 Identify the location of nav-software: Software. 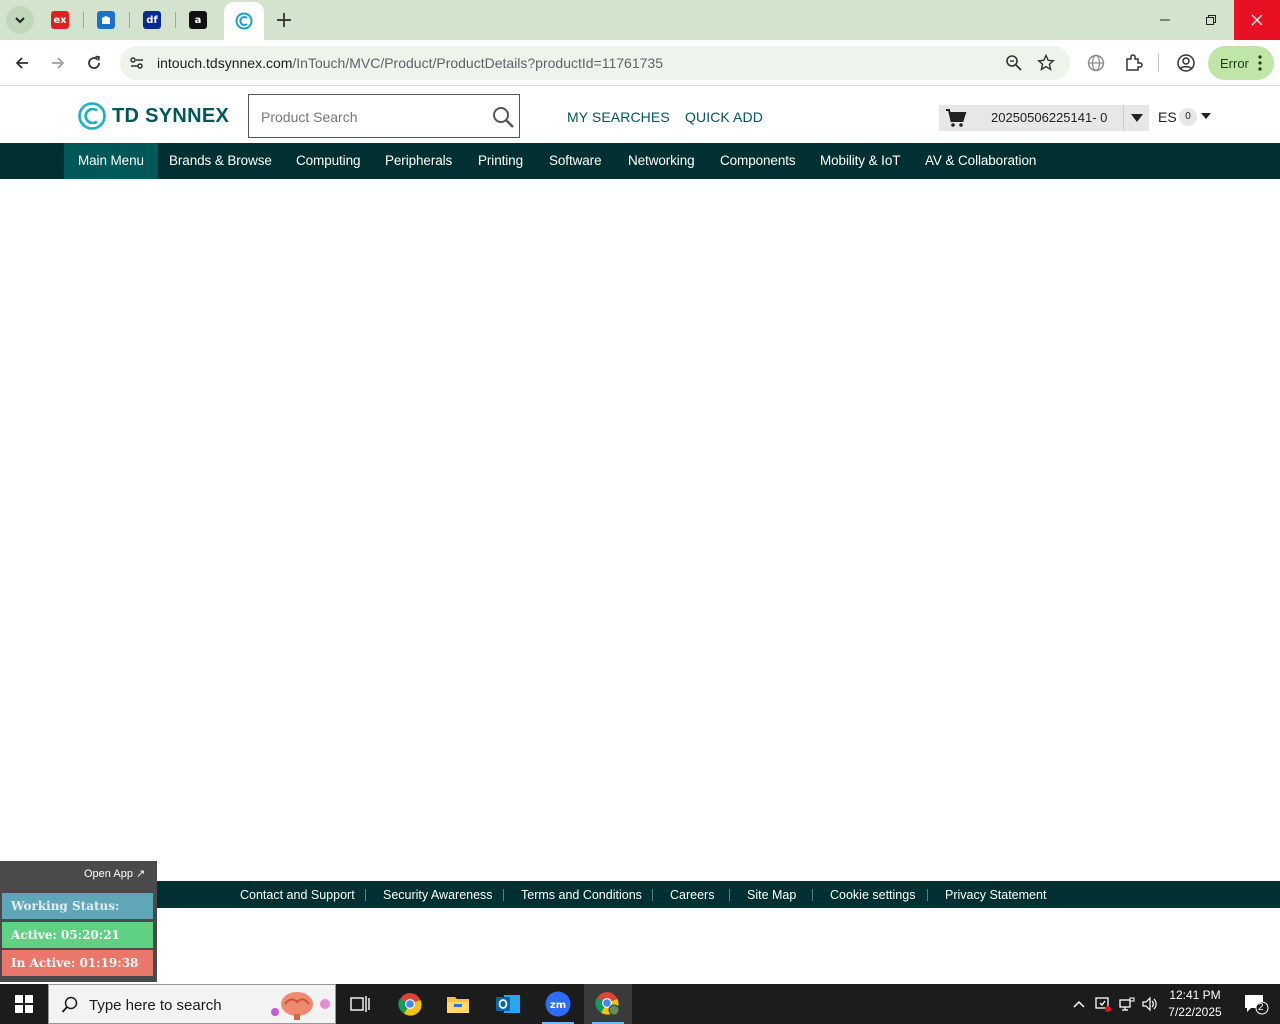
(575, 161).